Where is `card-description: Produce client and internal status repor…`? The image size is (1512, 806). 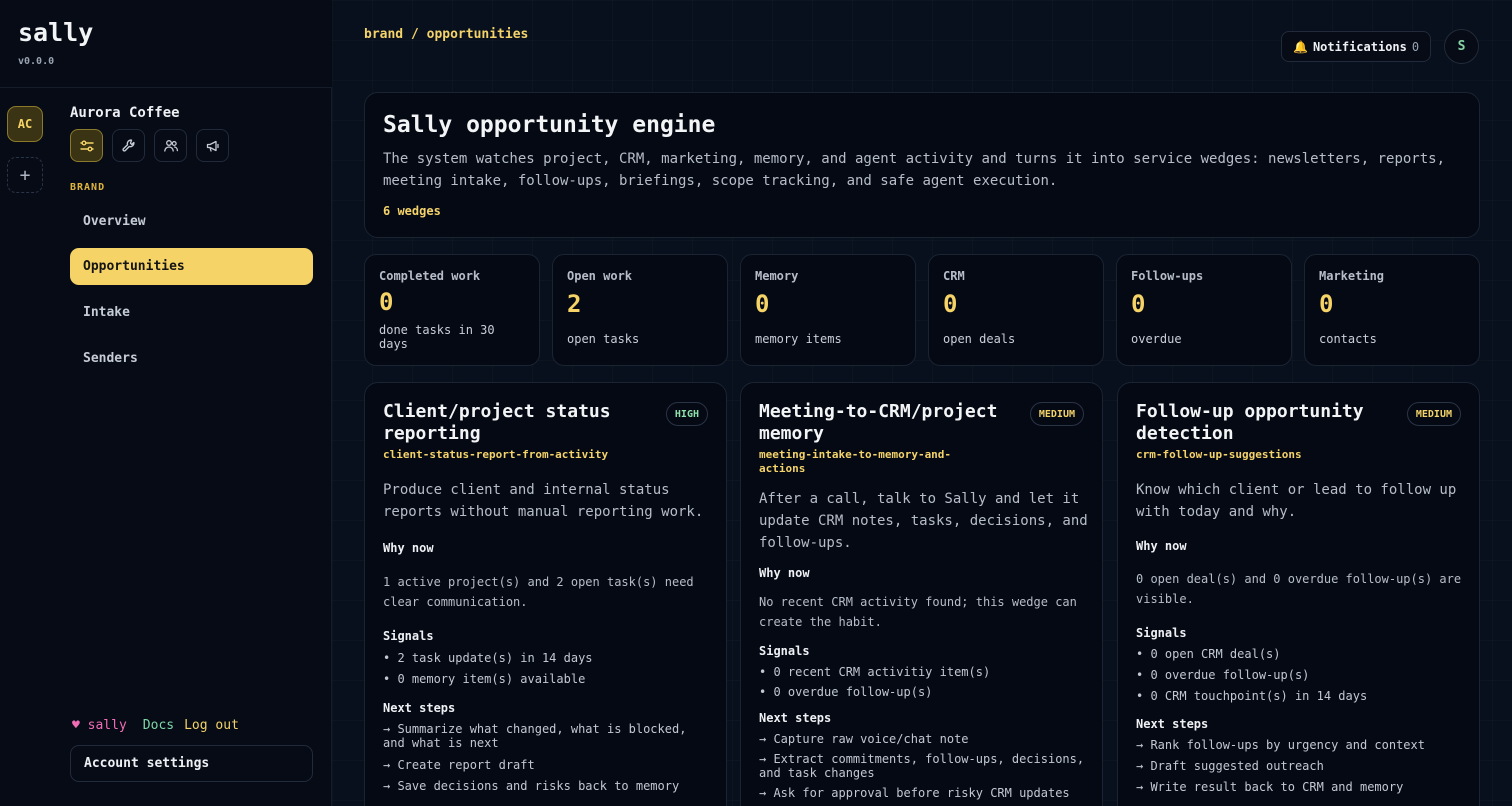
card-description: Produce client and internal status repor… is located at coordinates (543, 501).